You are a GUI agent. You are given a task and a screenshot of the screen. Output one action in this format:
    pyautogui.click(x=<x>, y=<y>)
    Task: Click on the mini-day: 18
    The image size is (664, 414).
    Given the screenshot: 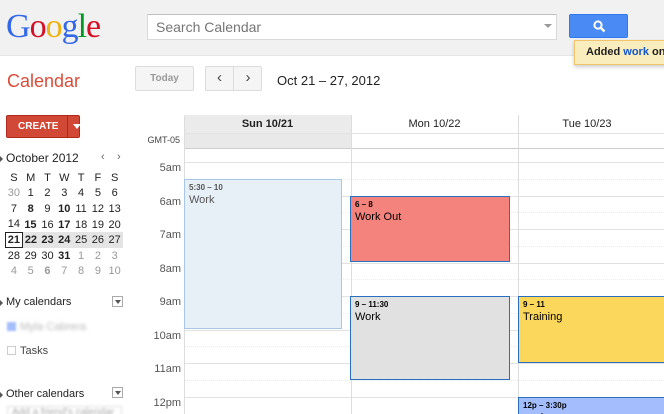 What is the action you would take?
    pyautogui.click(x=81, y=225)
    